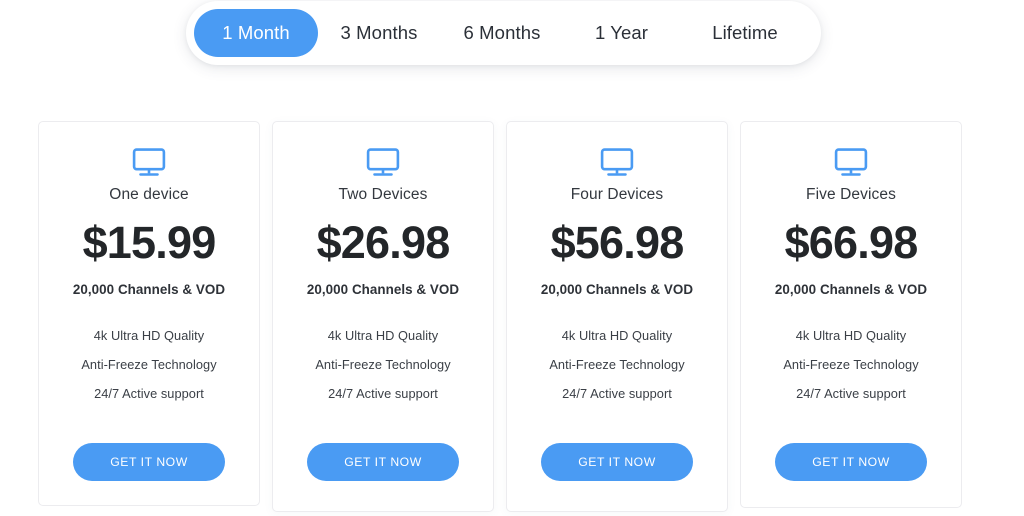  I want to click on plan-device-name: Four Devices, so click(617, 194).